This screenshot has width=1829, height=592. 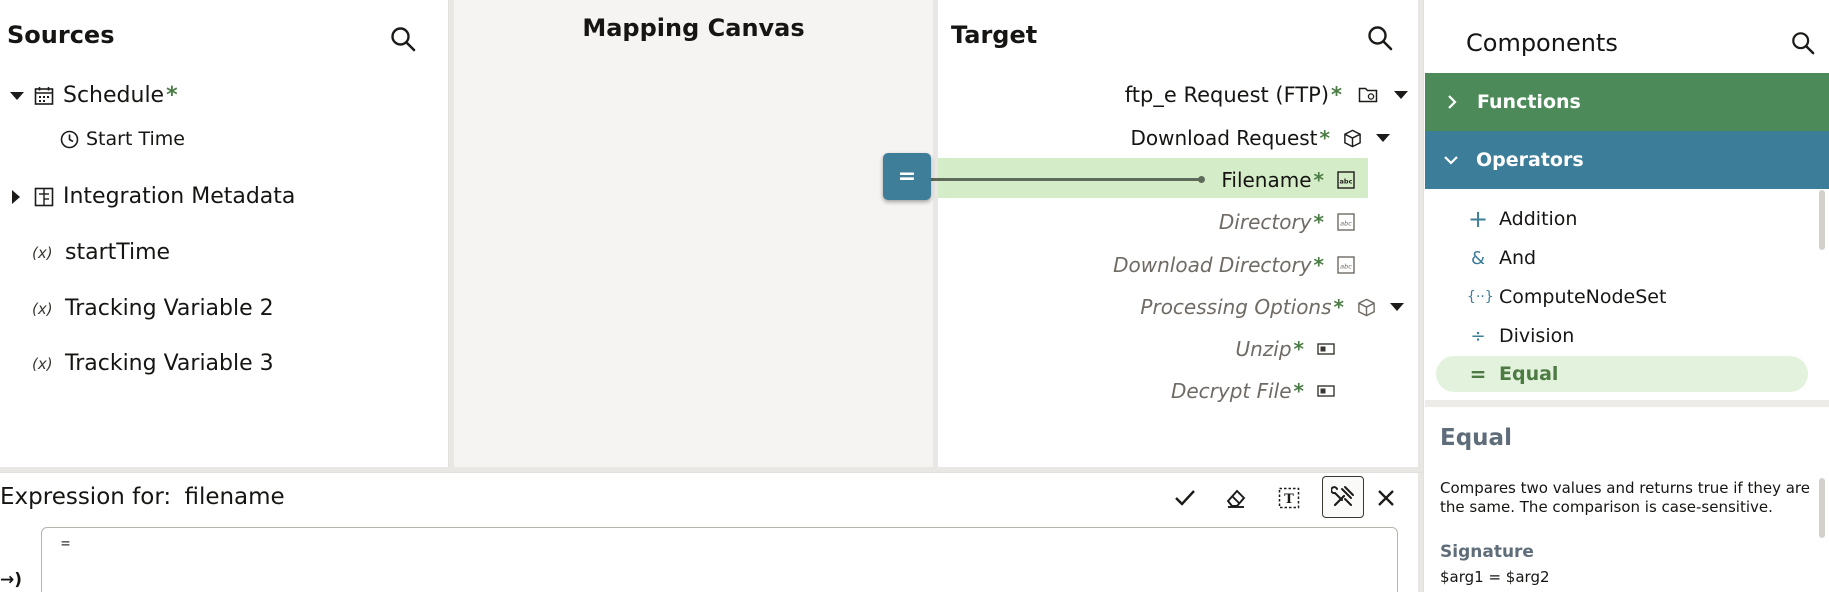 What do you see at coordinates (1622, 219) in the screenshot?
I see `operator-addition: + Addition` at bounding box center [1622, 219].